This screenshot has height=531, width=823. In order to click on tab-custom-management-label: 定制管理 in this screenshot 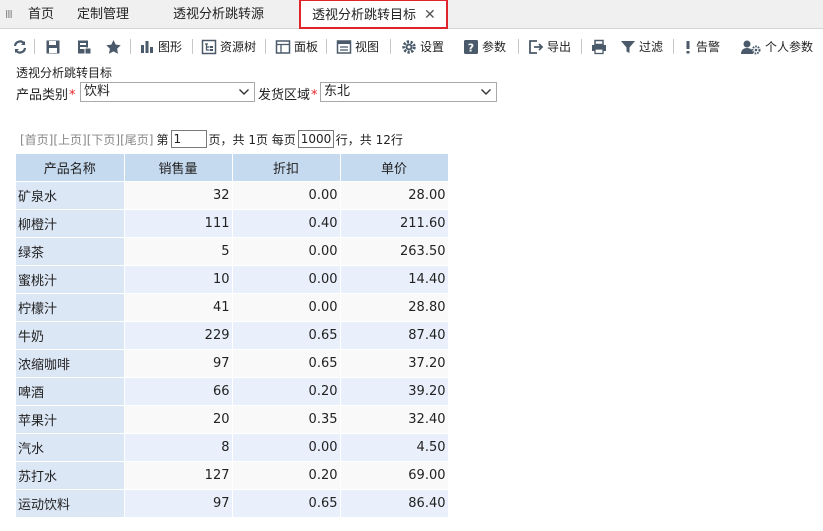, I will do `click(103, 14)`.